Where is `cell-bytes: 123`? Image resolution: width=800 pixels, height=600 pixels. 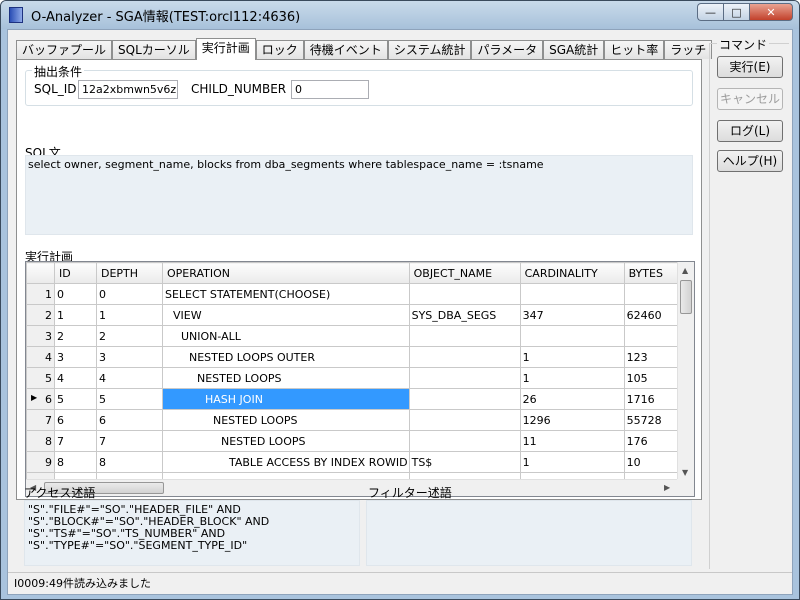 cell-bytes: 123 is located at coordinates (653, 357).